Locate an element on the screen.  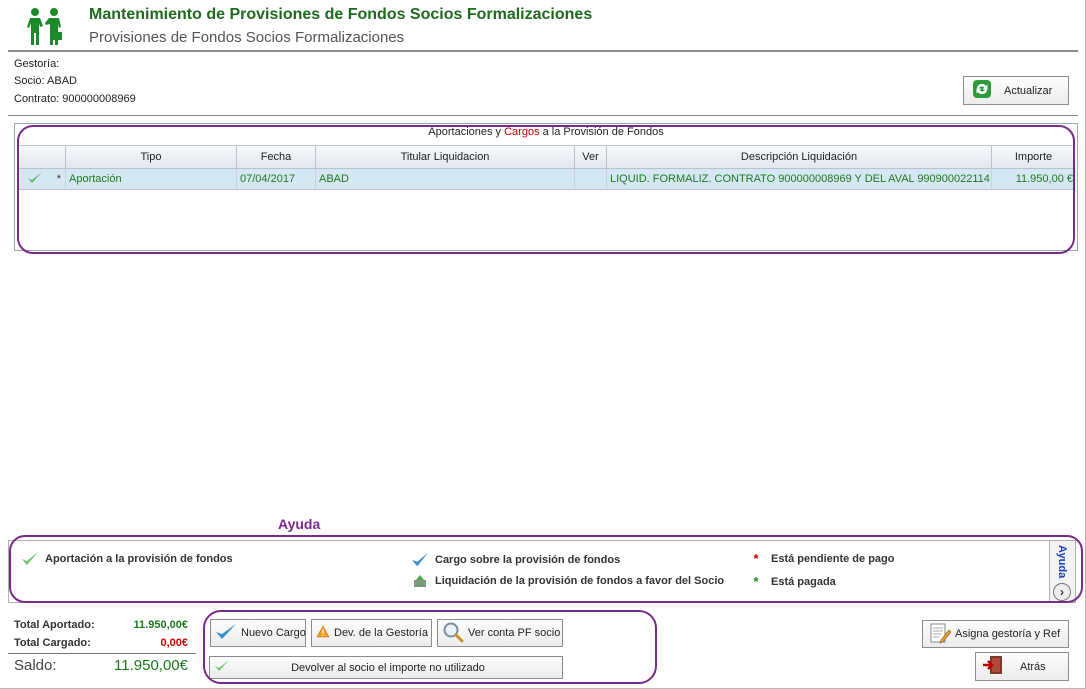
cell-ver is located at coordinates (591, 179).